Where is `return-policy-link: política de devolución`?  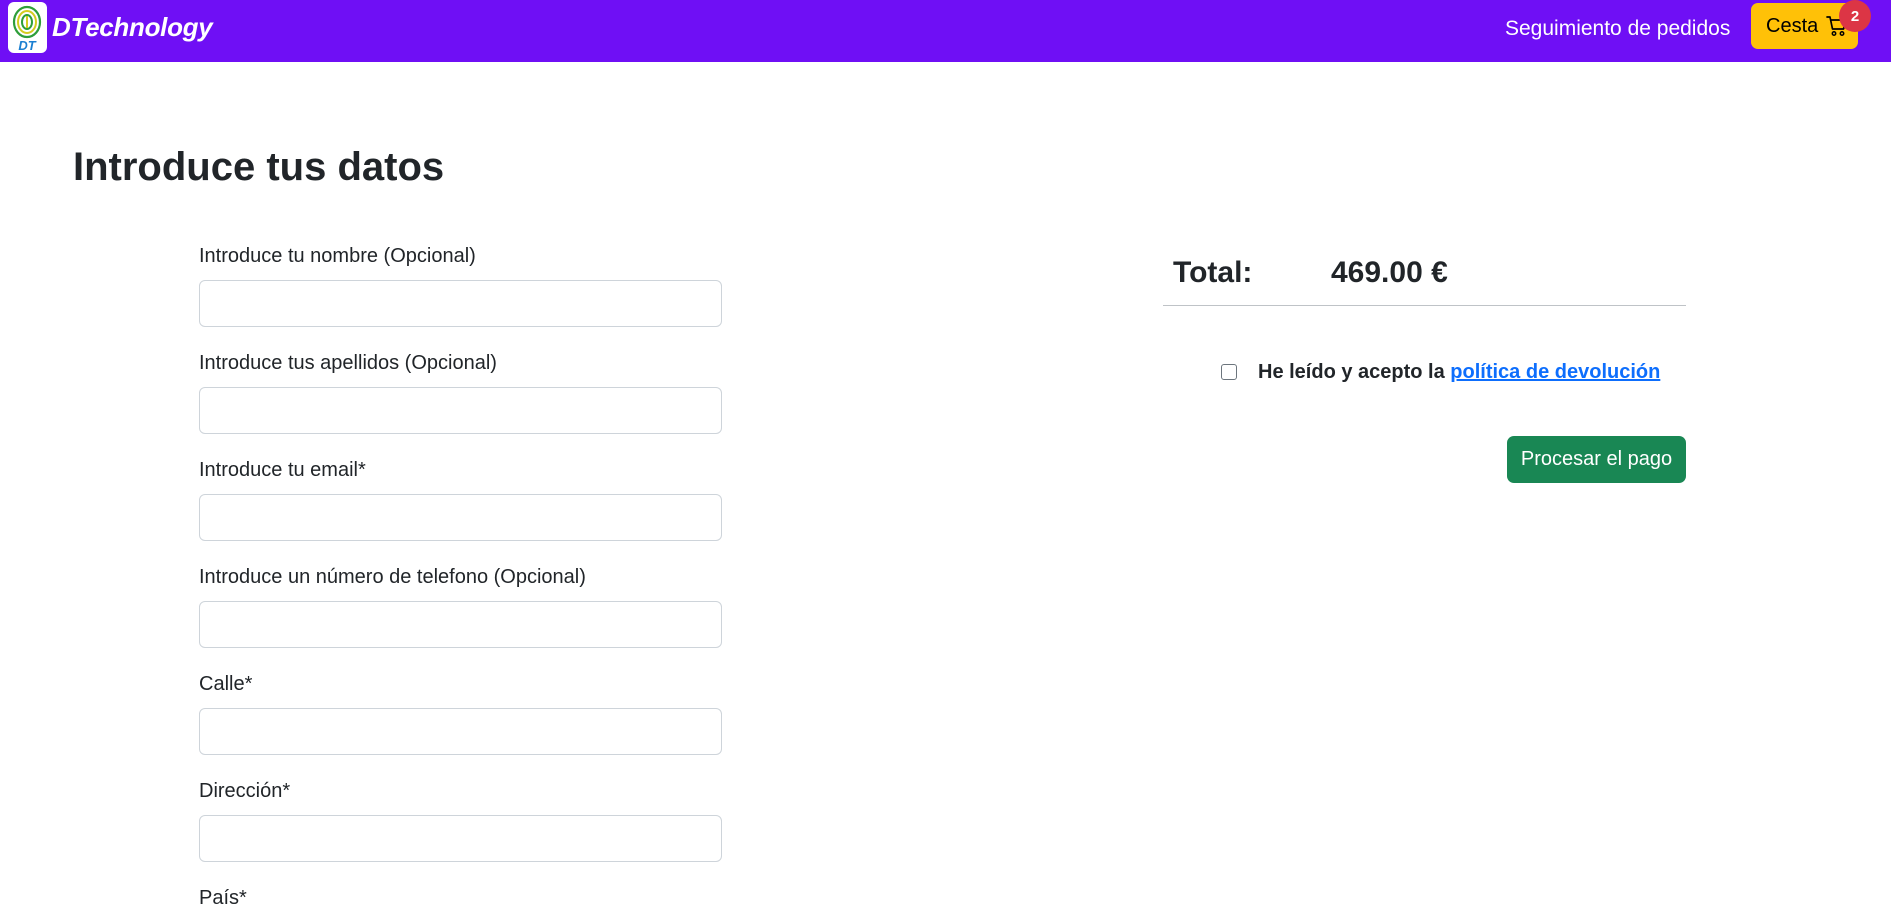 return-policy-link: política de devolución is located at coordinates (1555, 372).